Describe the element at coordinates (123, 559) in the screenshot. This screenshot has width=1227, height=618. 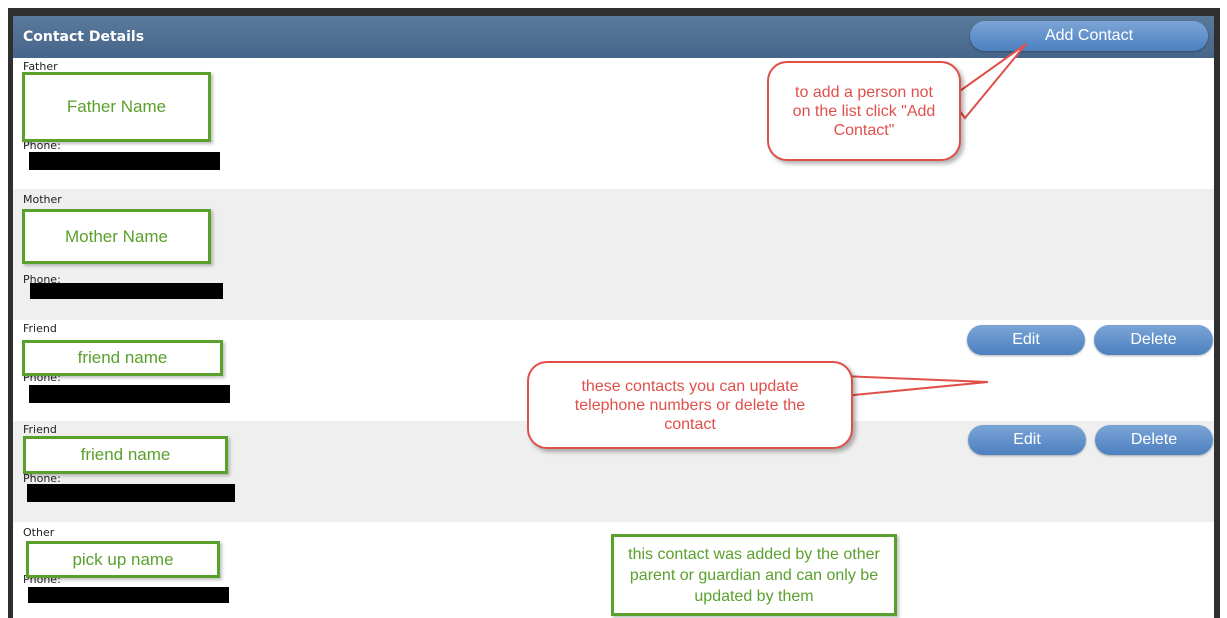
I see `contact-name: pick up name` at that location.